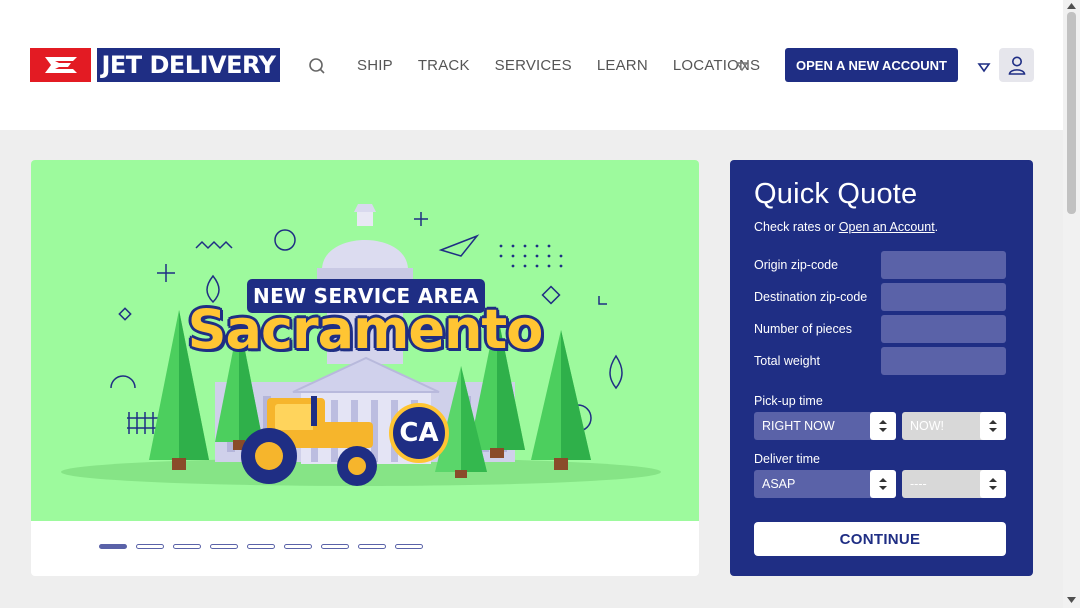 The height and width of the screenshot is (608, 1080). What do you see at coordinates (742, 65) in the screenshot?
I see `nav-more-chevron-down-icon` at bounding box center [742, 65].